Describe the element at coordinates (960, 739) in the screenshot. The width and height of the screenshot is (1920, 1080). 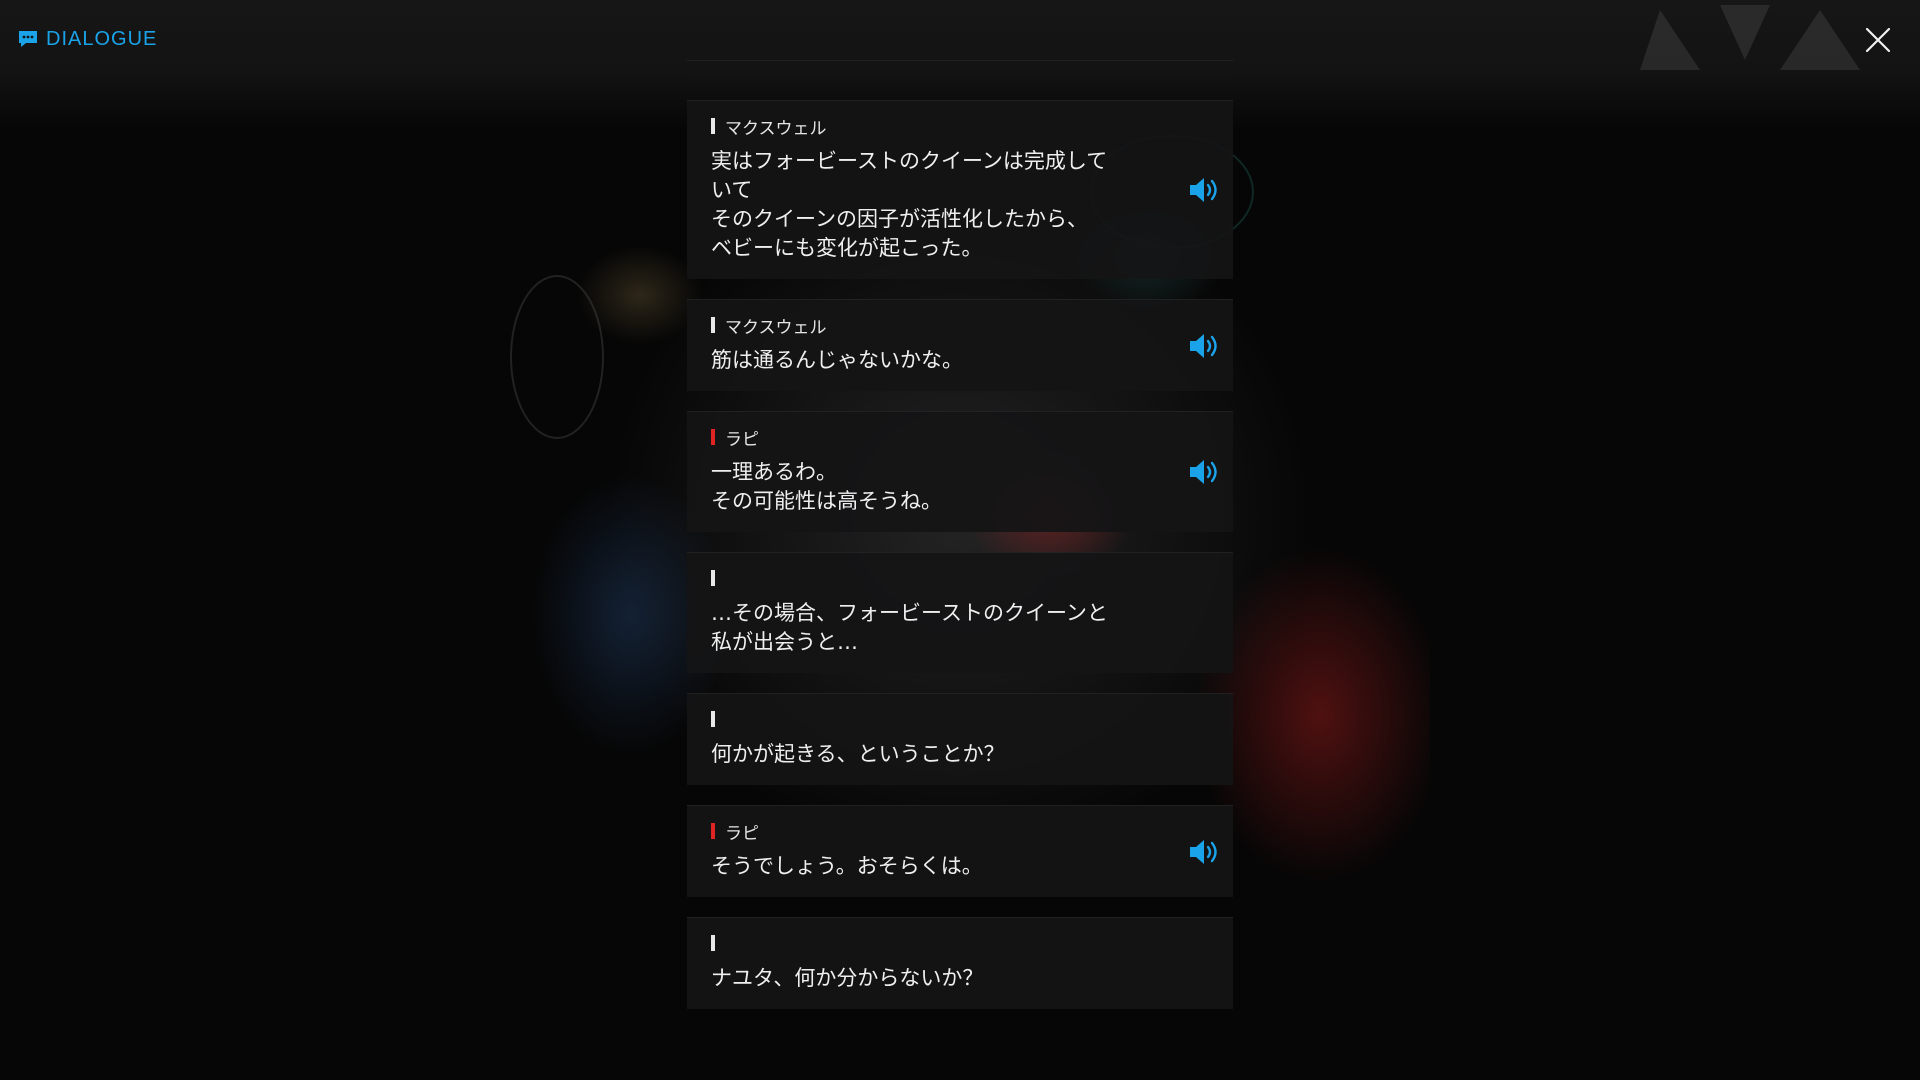
I see `dialogue-entry: 何かが起きる、ということか？` at that location.